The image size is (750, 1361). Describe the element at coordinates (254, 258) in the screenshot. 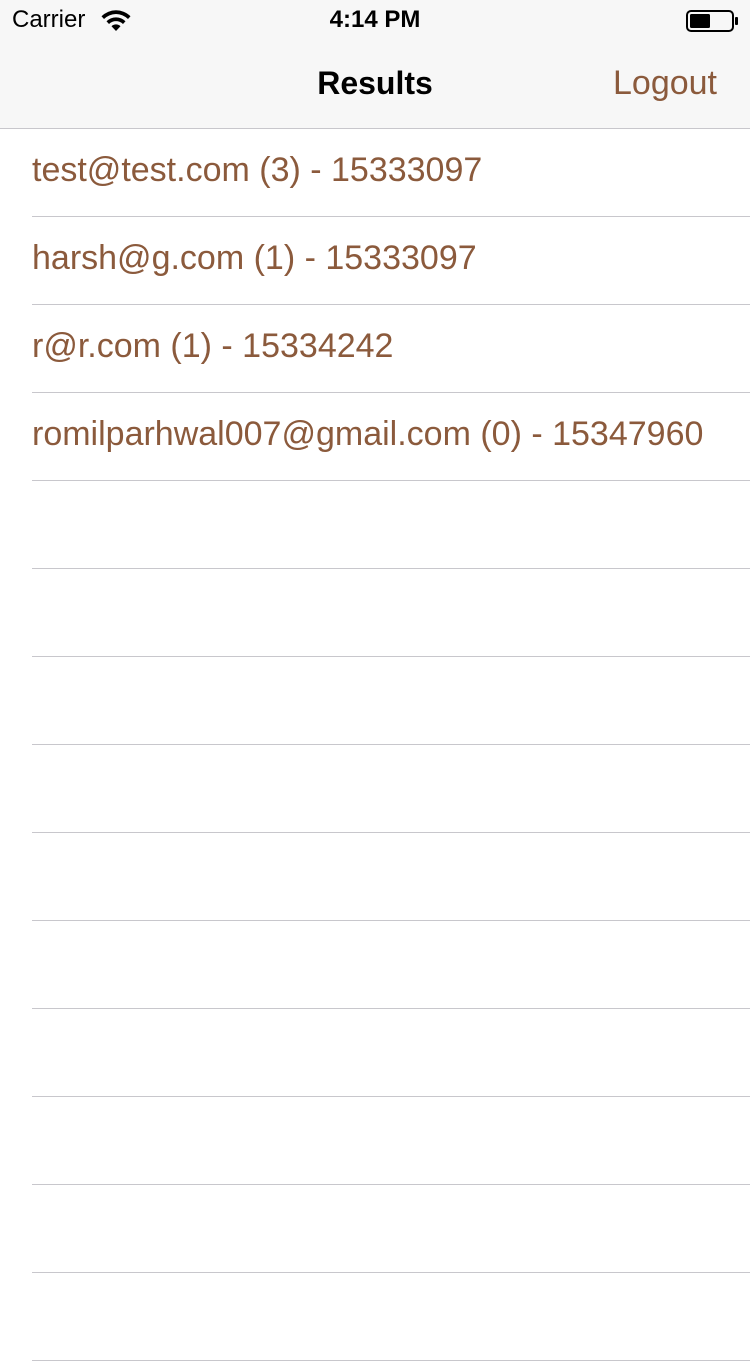

I see `row-label: harsh@g.com (1) - 15333097` at that location.